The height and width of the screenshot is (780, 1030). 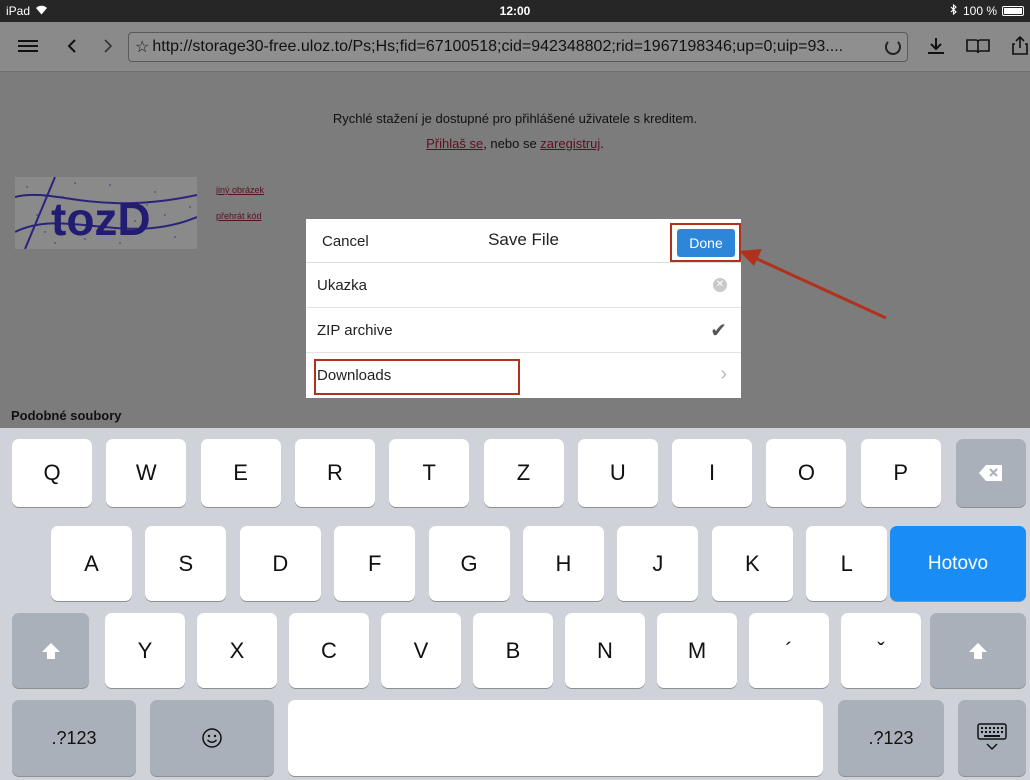 I want to click on battery-icon, so click(x=1013, y=11).